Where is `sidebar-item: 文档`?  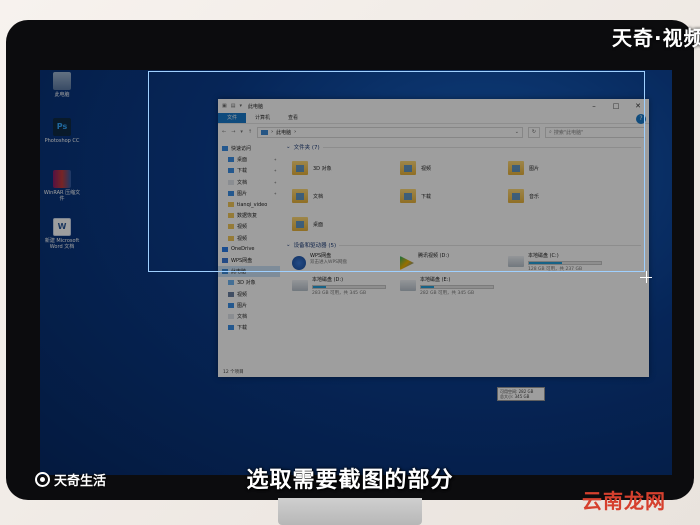
sidebar-item: 文档 is located at coordinates (249, 316).